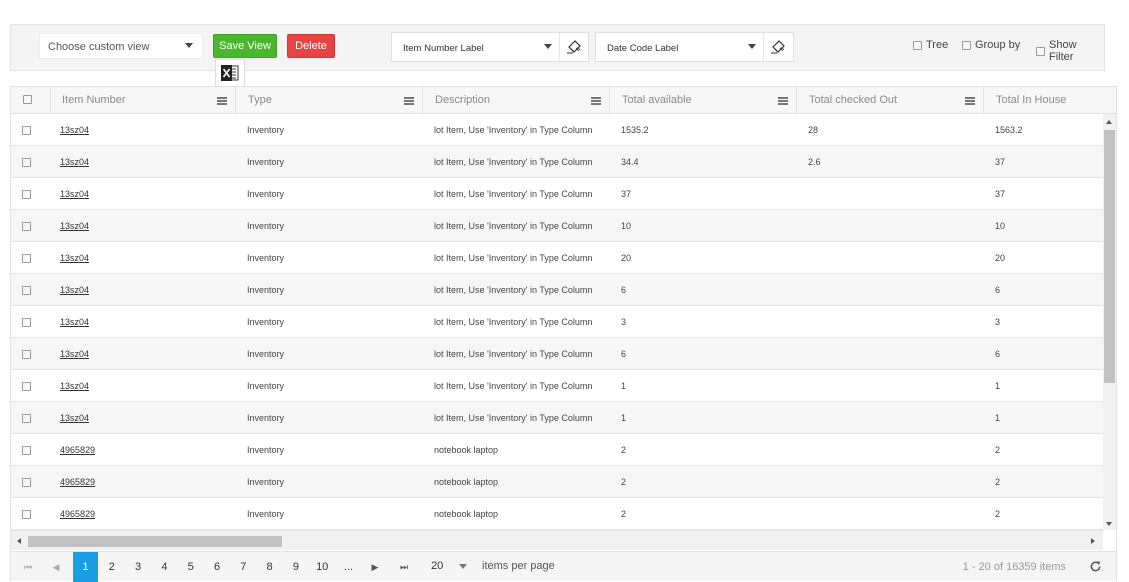  Describe the element at coordinates (138, 567) in the screenshot. I see `page-link: 3` at that location.